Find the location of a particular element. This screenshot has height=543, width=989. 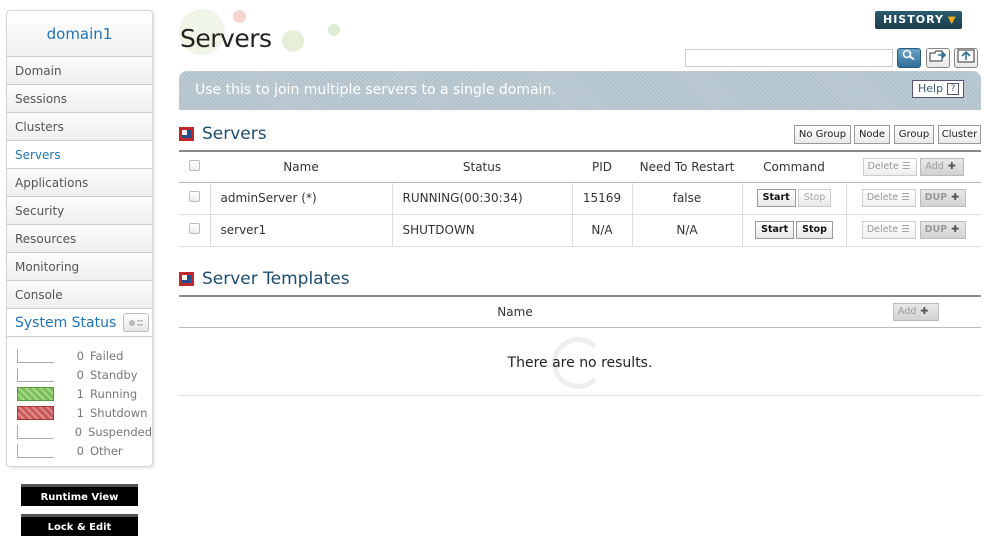

add-button: Add ✚ is located at coordinates (942, 166).